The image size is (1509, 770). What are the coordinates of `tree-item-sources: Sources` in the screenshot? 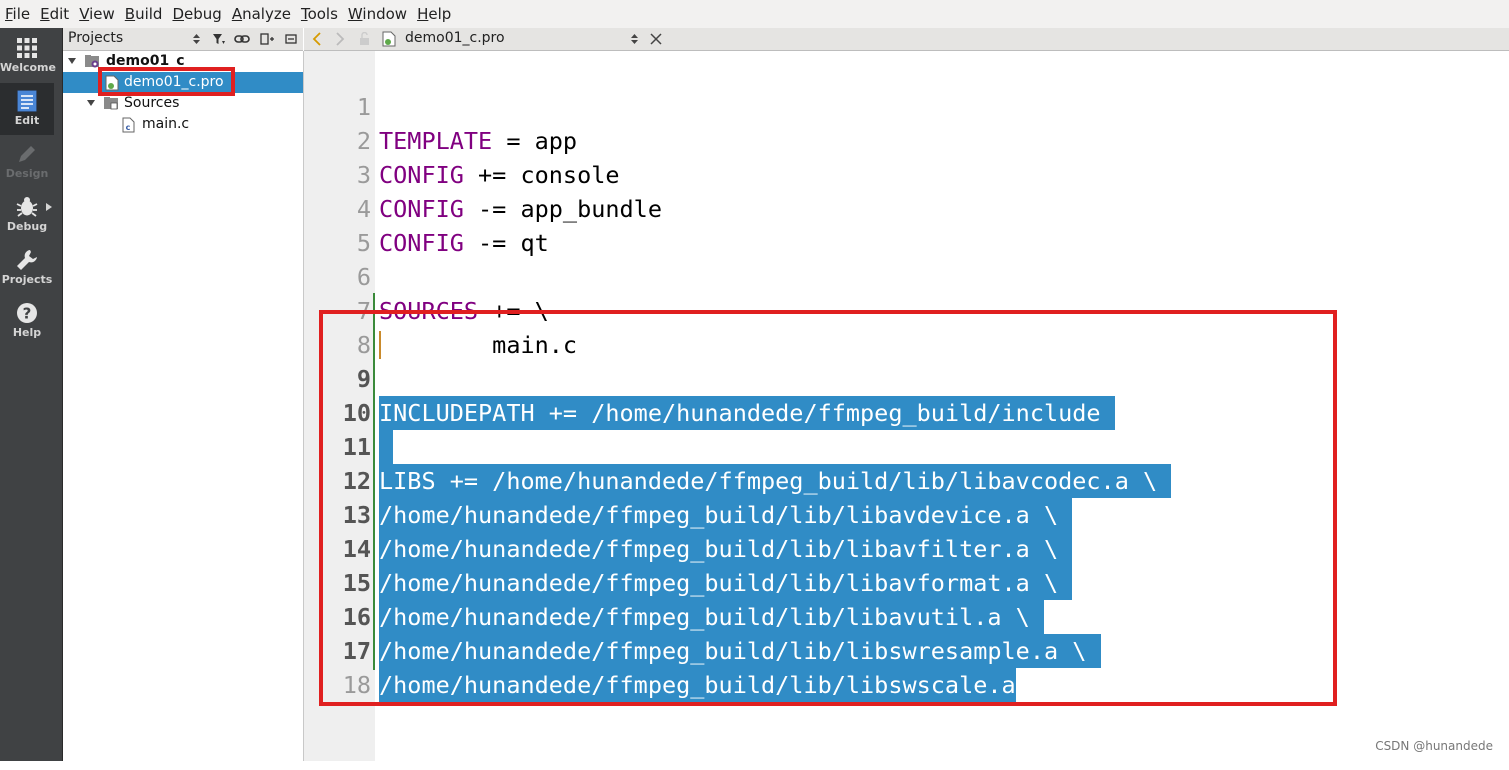 It's located at (183, 103).